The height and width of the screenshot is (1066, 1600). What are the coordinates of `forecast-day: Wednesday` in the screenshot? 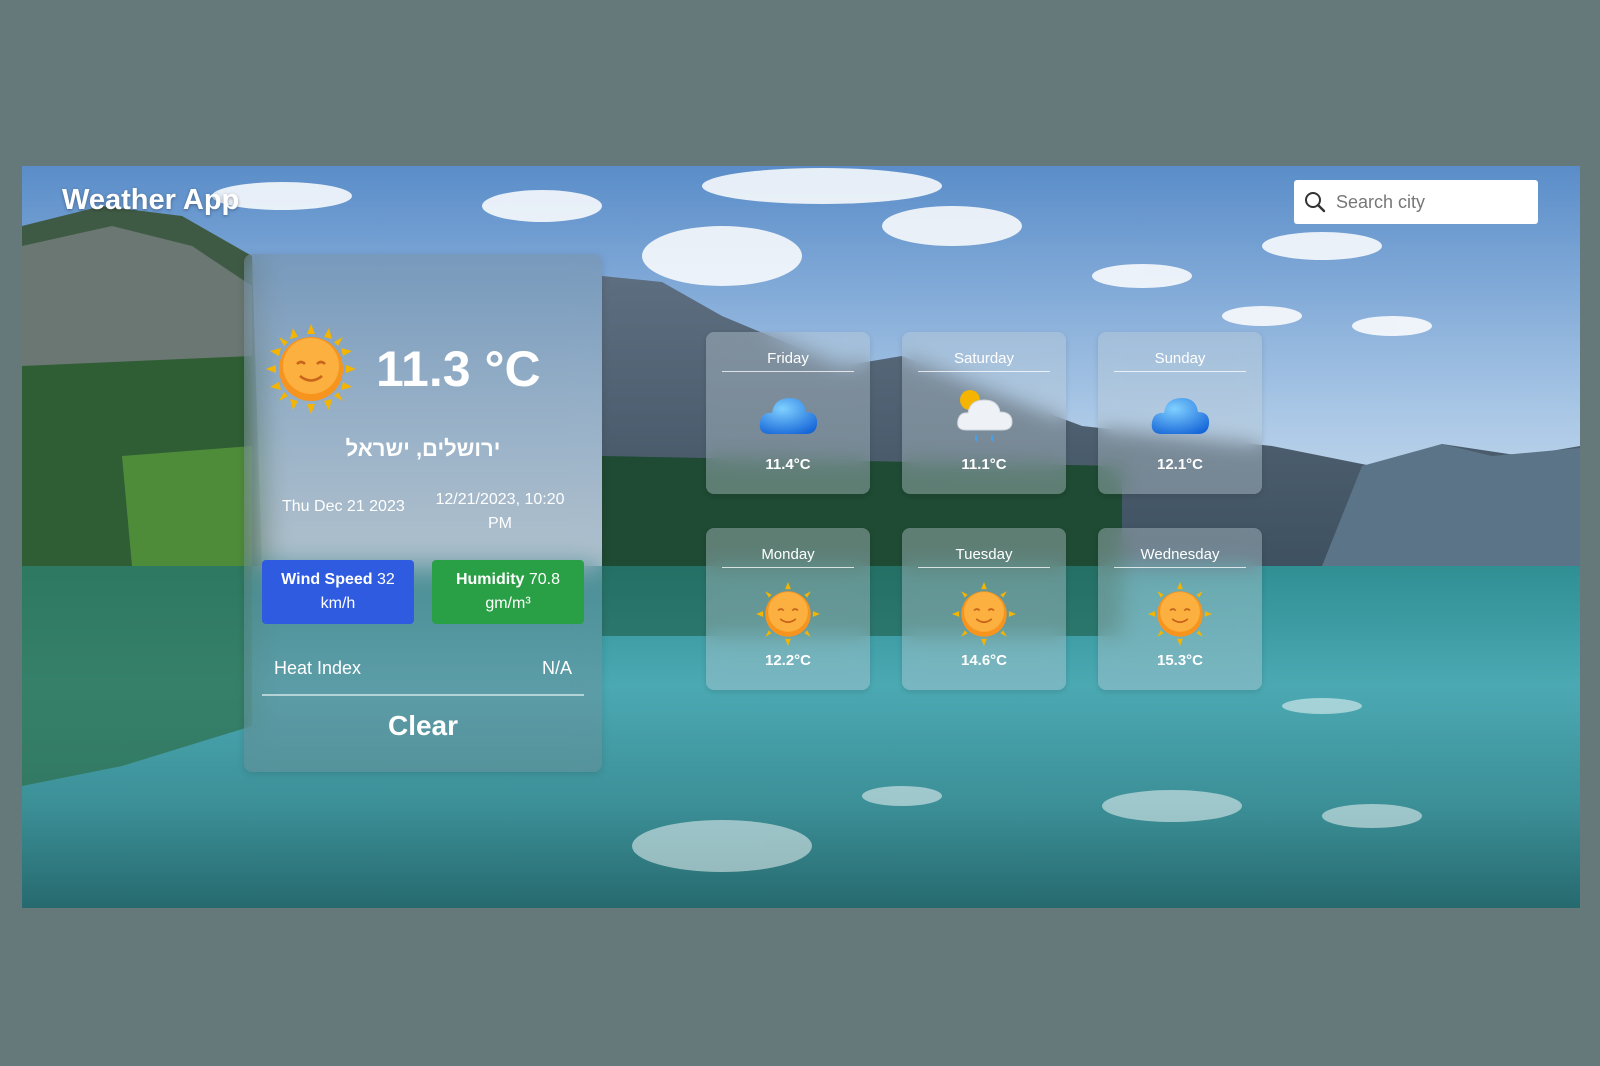 It's located at (1180, 557).